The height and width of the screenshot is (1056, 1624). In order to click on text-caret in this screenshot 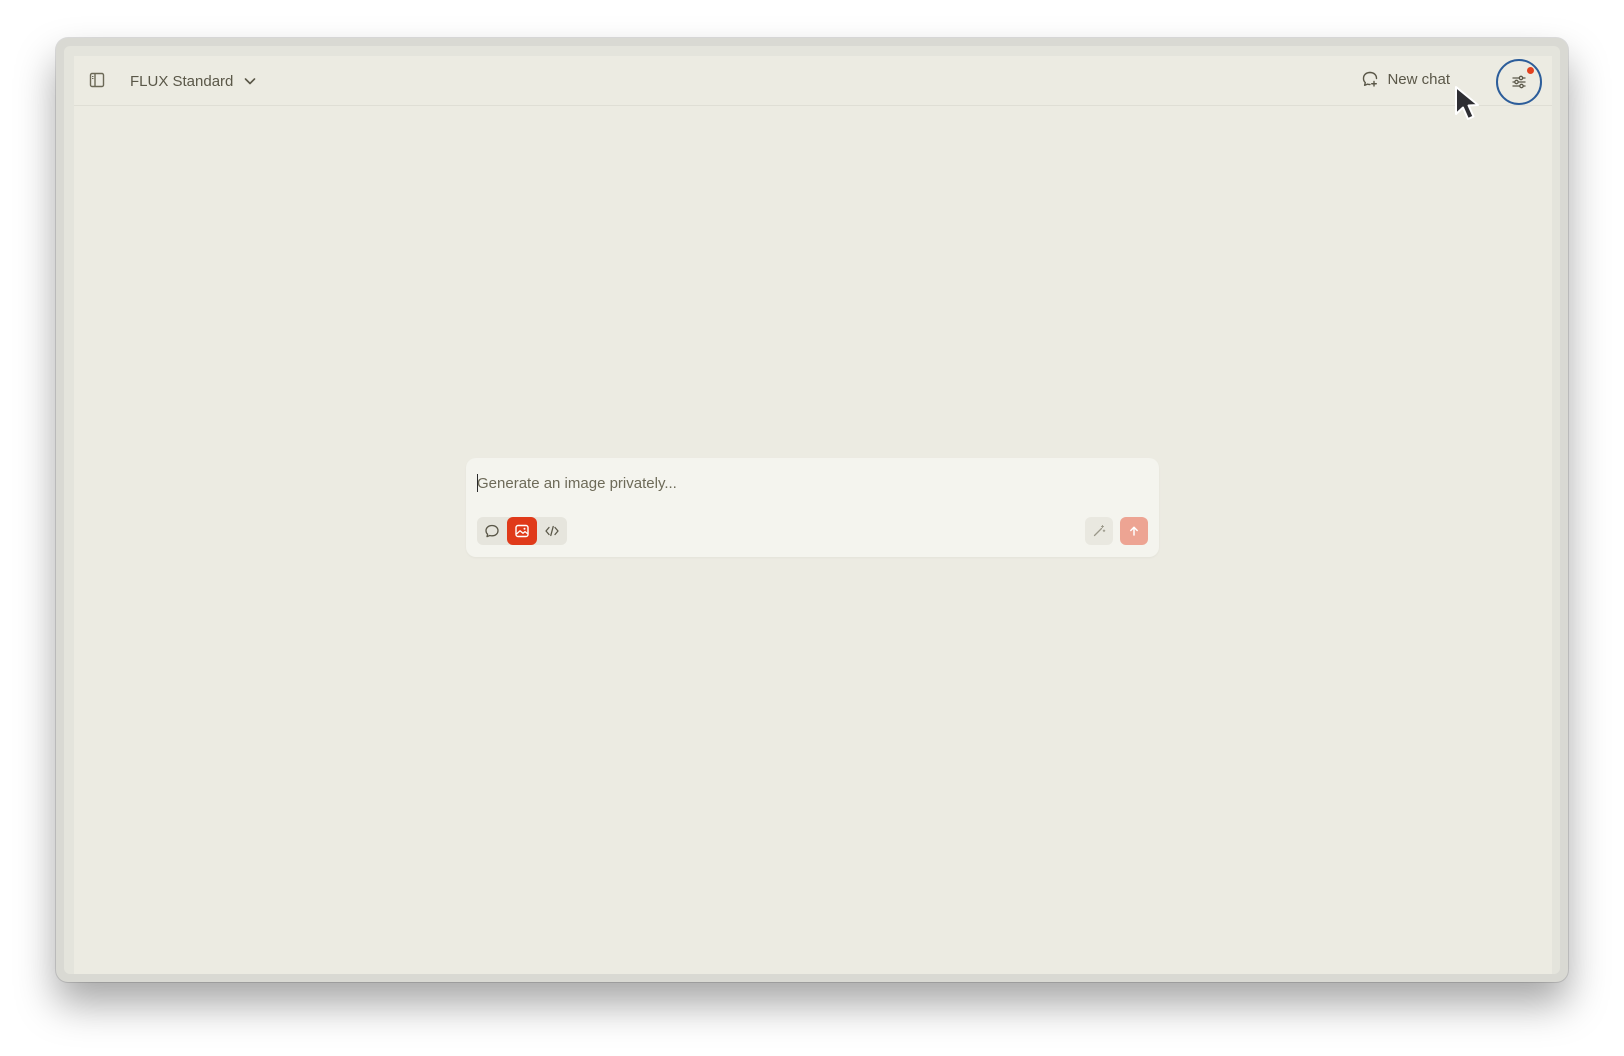, I will do `click(477, 483)`.